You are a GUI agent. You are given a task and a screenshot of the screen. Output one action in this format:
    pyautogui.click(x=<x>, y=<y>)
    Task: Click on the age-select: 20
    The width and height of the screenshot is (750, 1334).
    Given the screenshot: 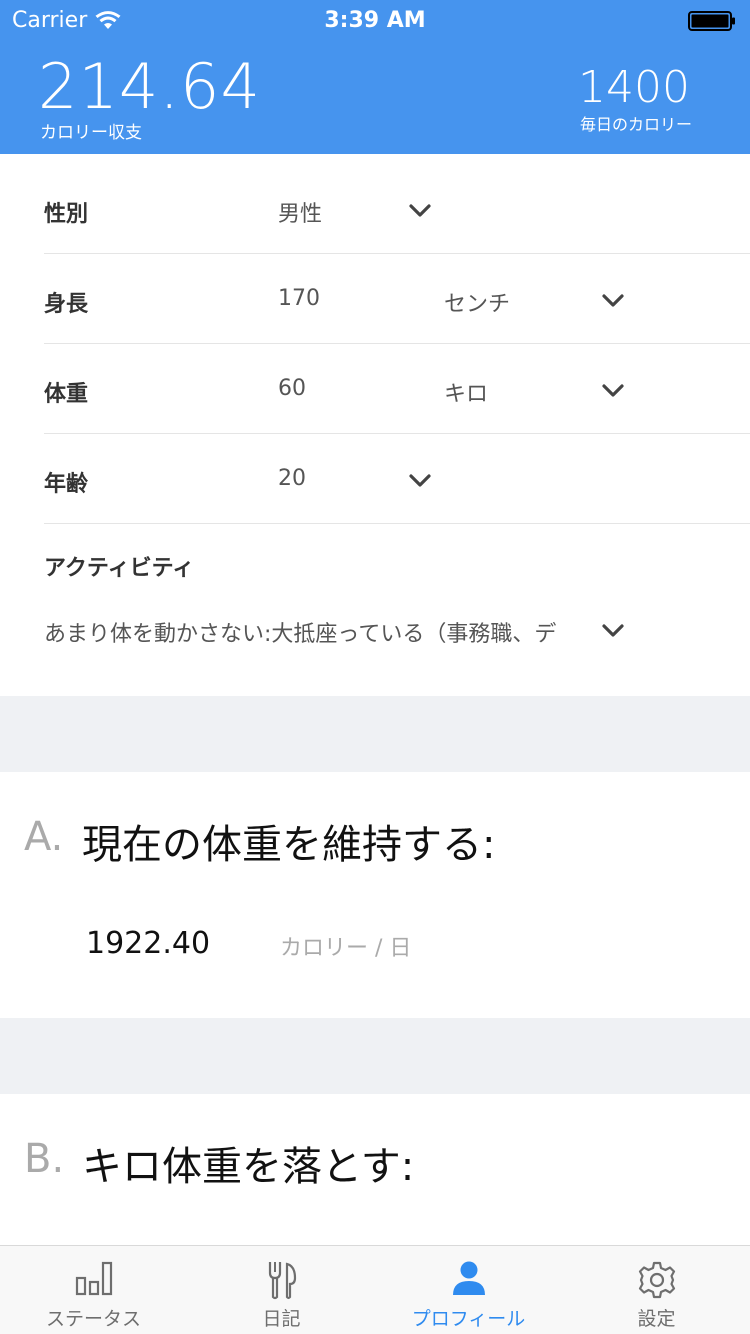 What is the action you would take?
    pyautogui.click(x=292, y=478)
    